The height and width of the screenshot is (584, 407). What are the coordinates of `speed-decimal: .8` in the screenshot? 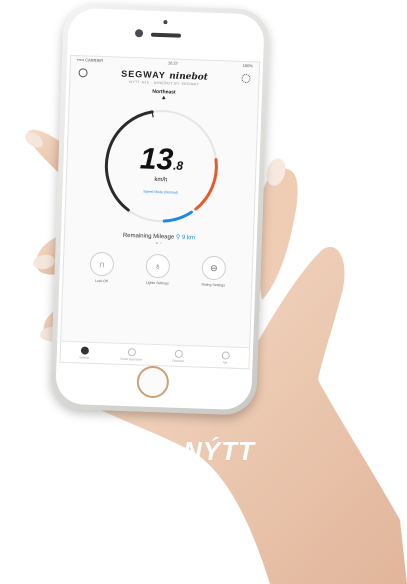 It's located at (178, 165).